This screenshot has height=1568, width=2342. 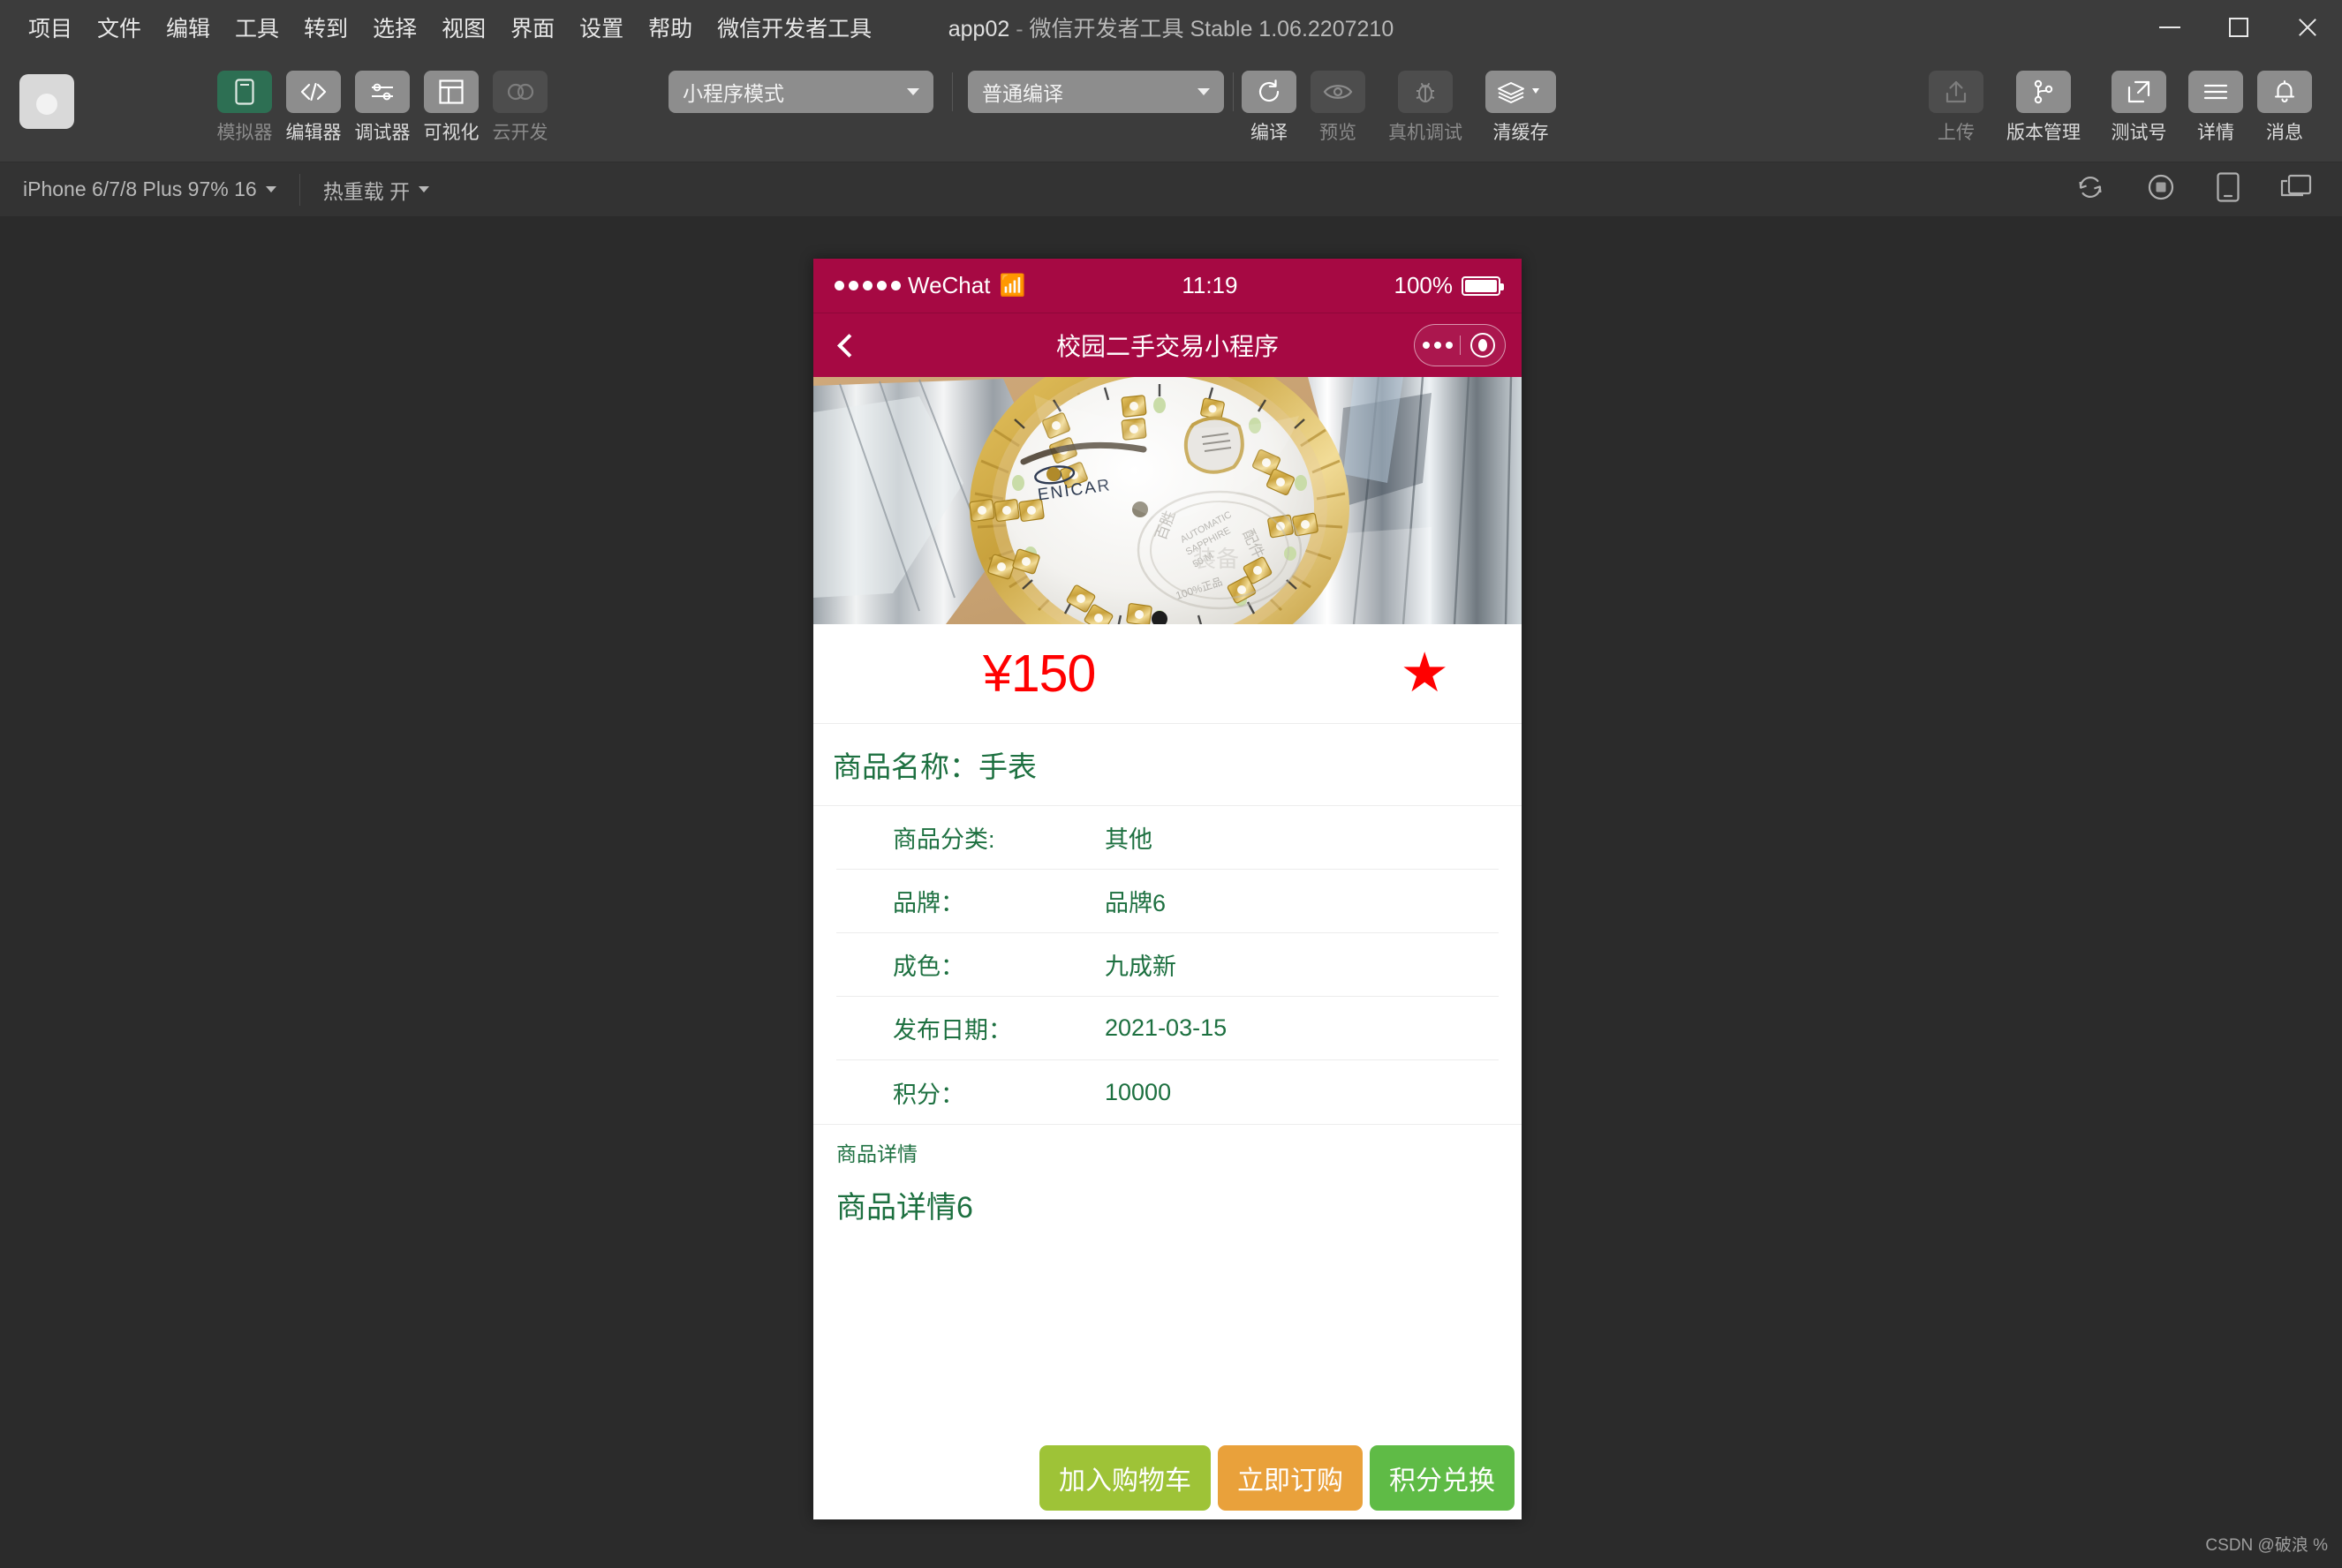 What do you see at coordinates (1136, 903) in the screenshot?
I see `spec-value: 品牌6` at bounding box center [1136, 903].